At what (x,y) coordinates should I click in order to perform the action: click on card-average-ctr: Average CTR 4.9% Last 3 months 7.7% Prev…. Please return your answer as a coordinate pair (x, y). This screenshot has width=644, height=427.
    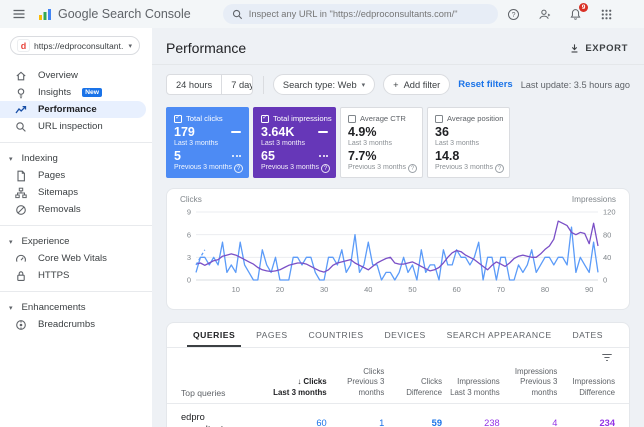
    Looking at the image, I should click on (381, 142).